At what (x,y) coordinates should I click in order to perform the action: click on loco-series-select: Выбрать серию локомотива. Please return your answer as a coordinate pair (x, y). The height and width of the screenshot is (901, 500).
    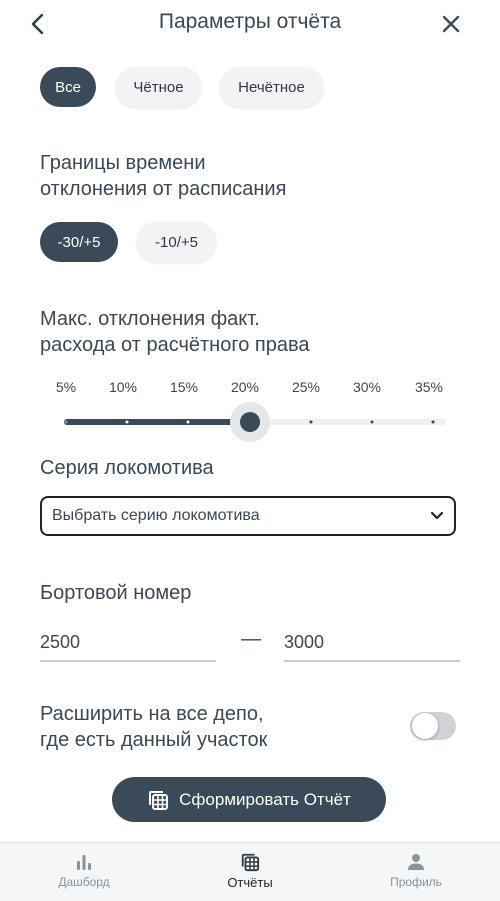
    Looking at the image, I should click on (248, 516).